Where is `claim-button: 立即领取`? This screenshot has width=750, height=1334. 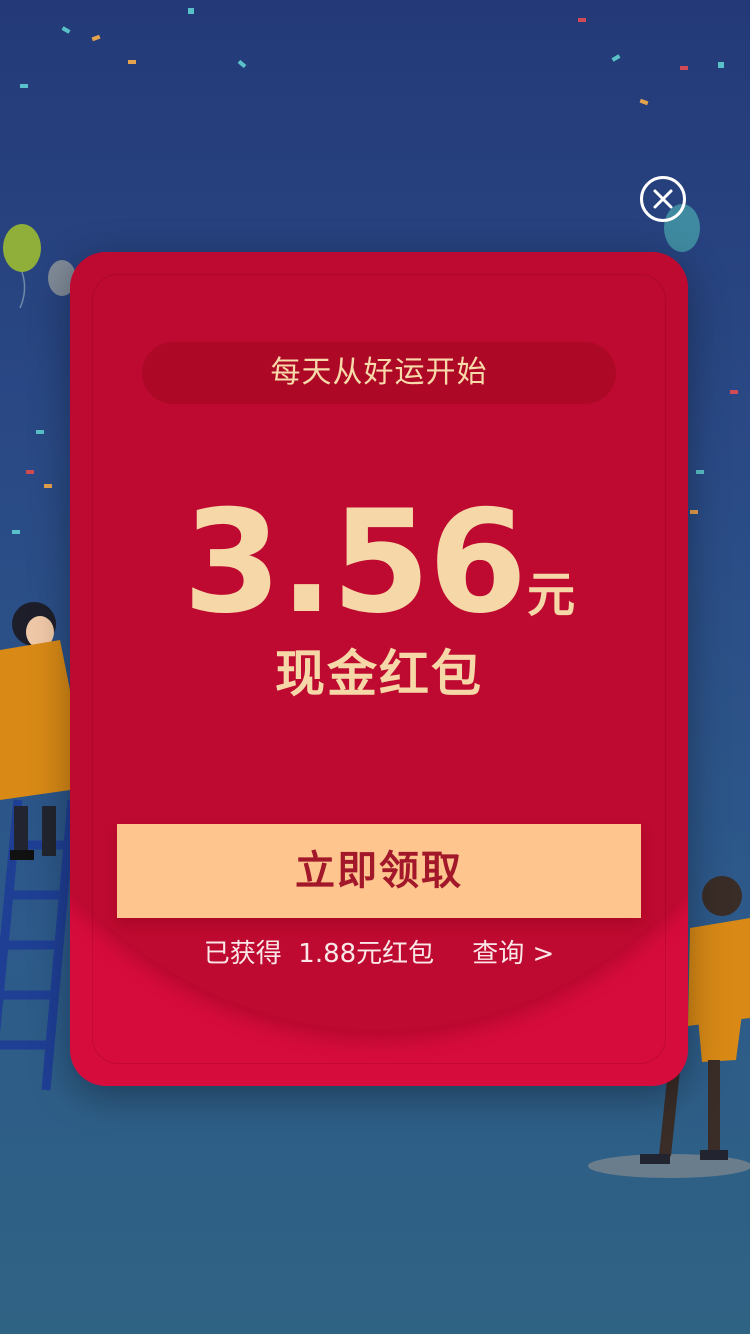
claim-button: 立即领取 is located at coordinates (379, 871).